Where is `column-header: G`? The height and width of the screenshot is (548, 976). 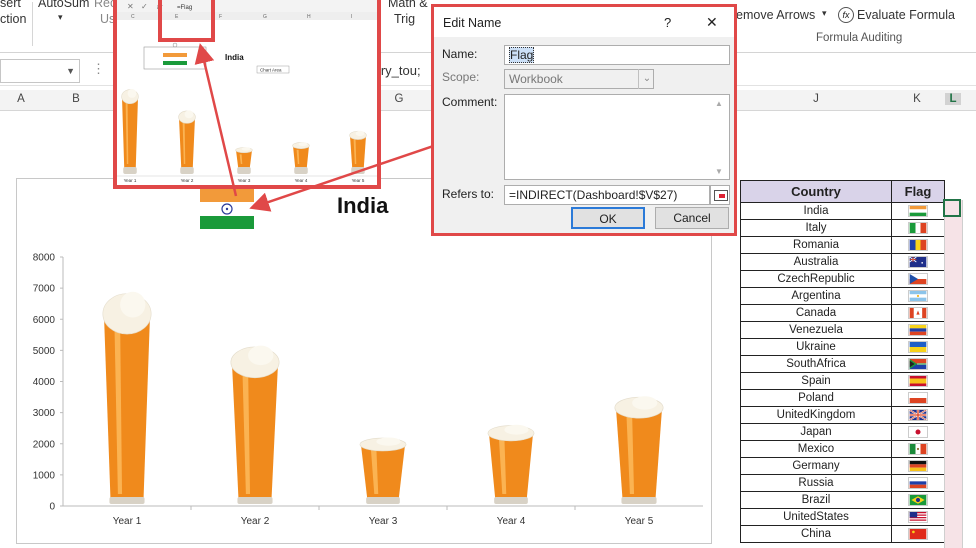
column-header: G is located at coordinates (399, 99).